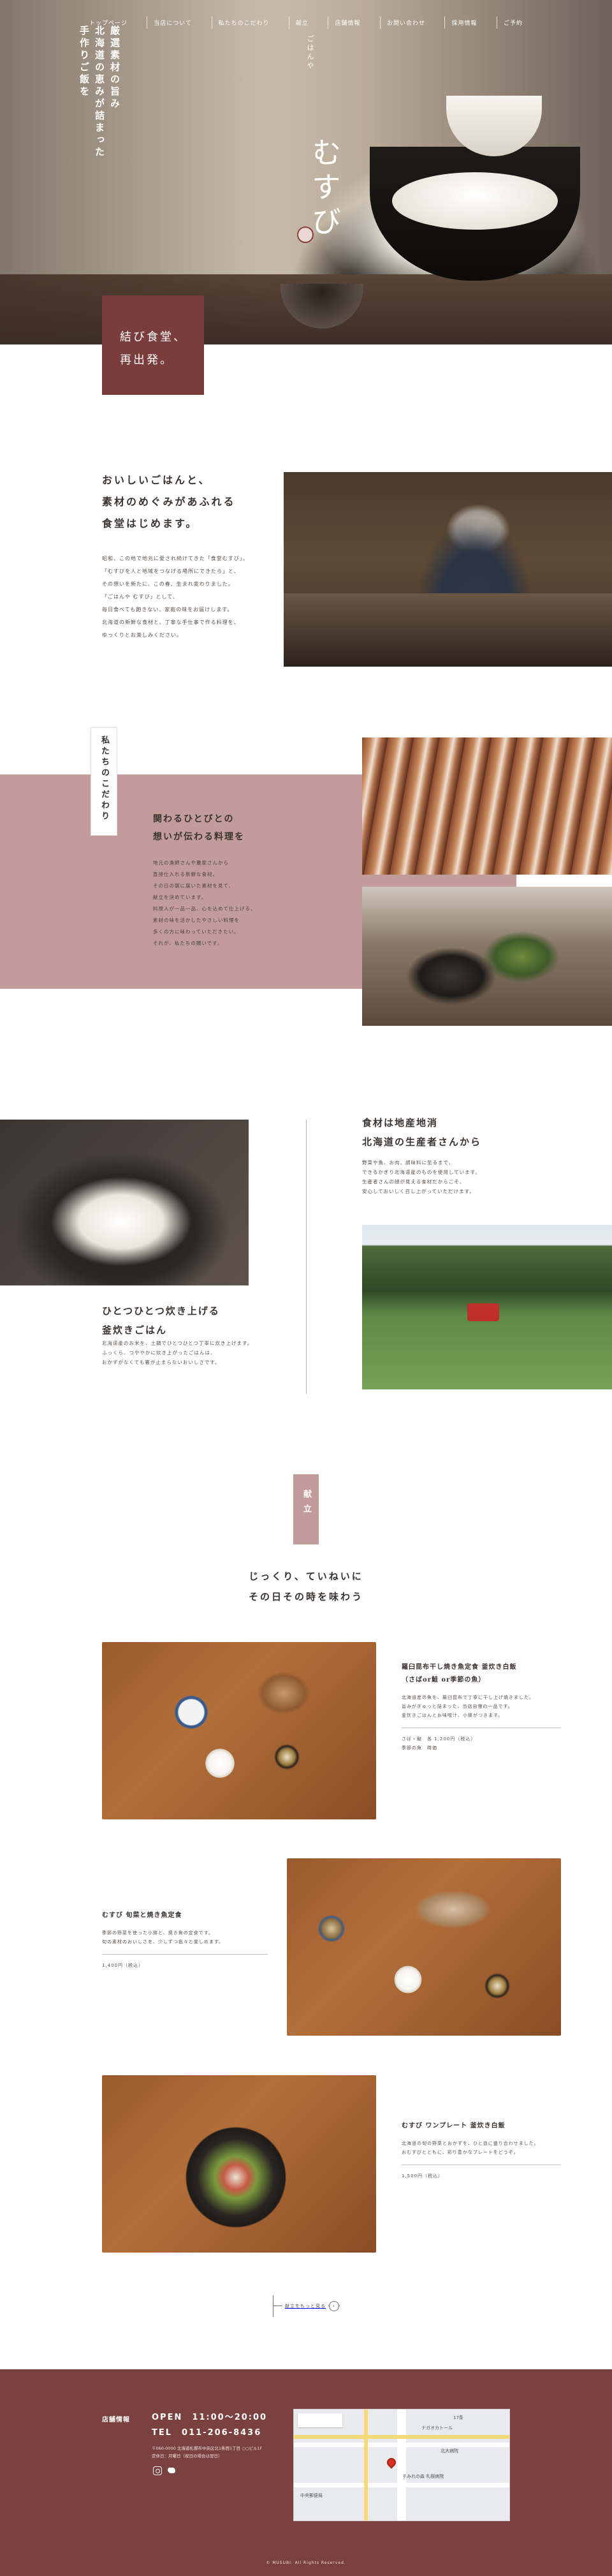 This screenshot has height=2576, width=612. Describe the element at coordinates (437, 2428) in the screenshot. I see `map-label: ナガオカトール` at that location.